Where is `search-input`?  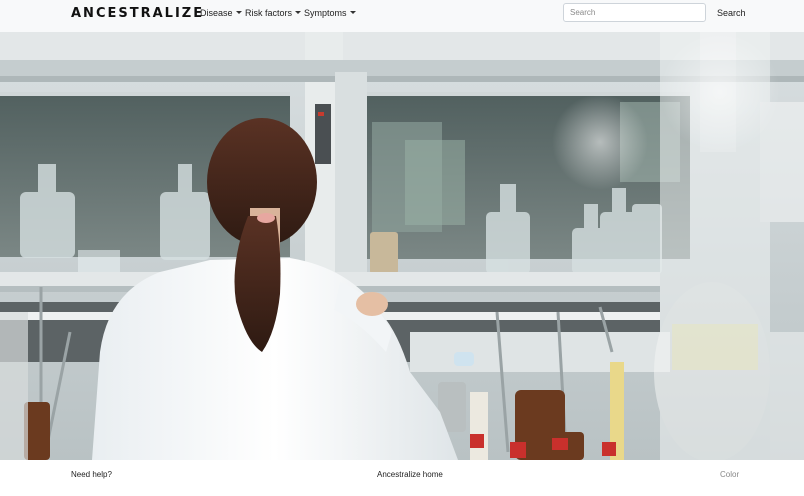
search-input is located at coordinates (634, 12).